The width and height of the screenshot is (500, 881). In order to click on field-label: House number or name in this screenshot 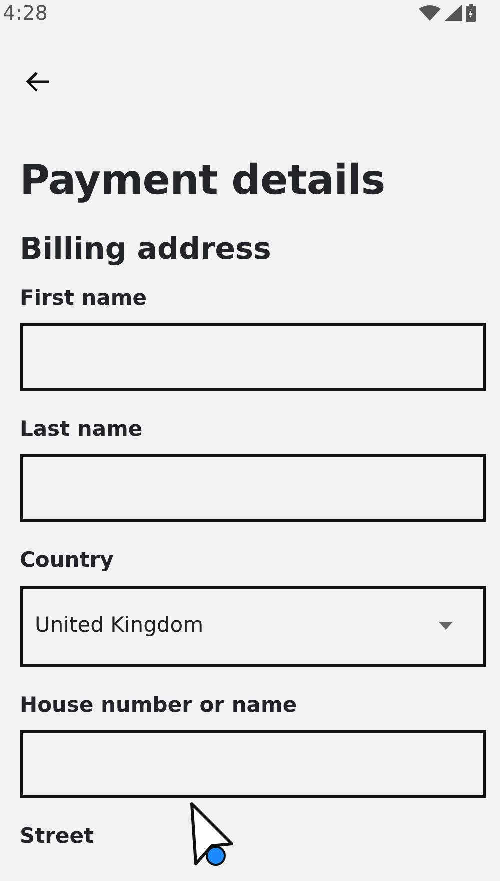, I will do `click(159, 705)`.